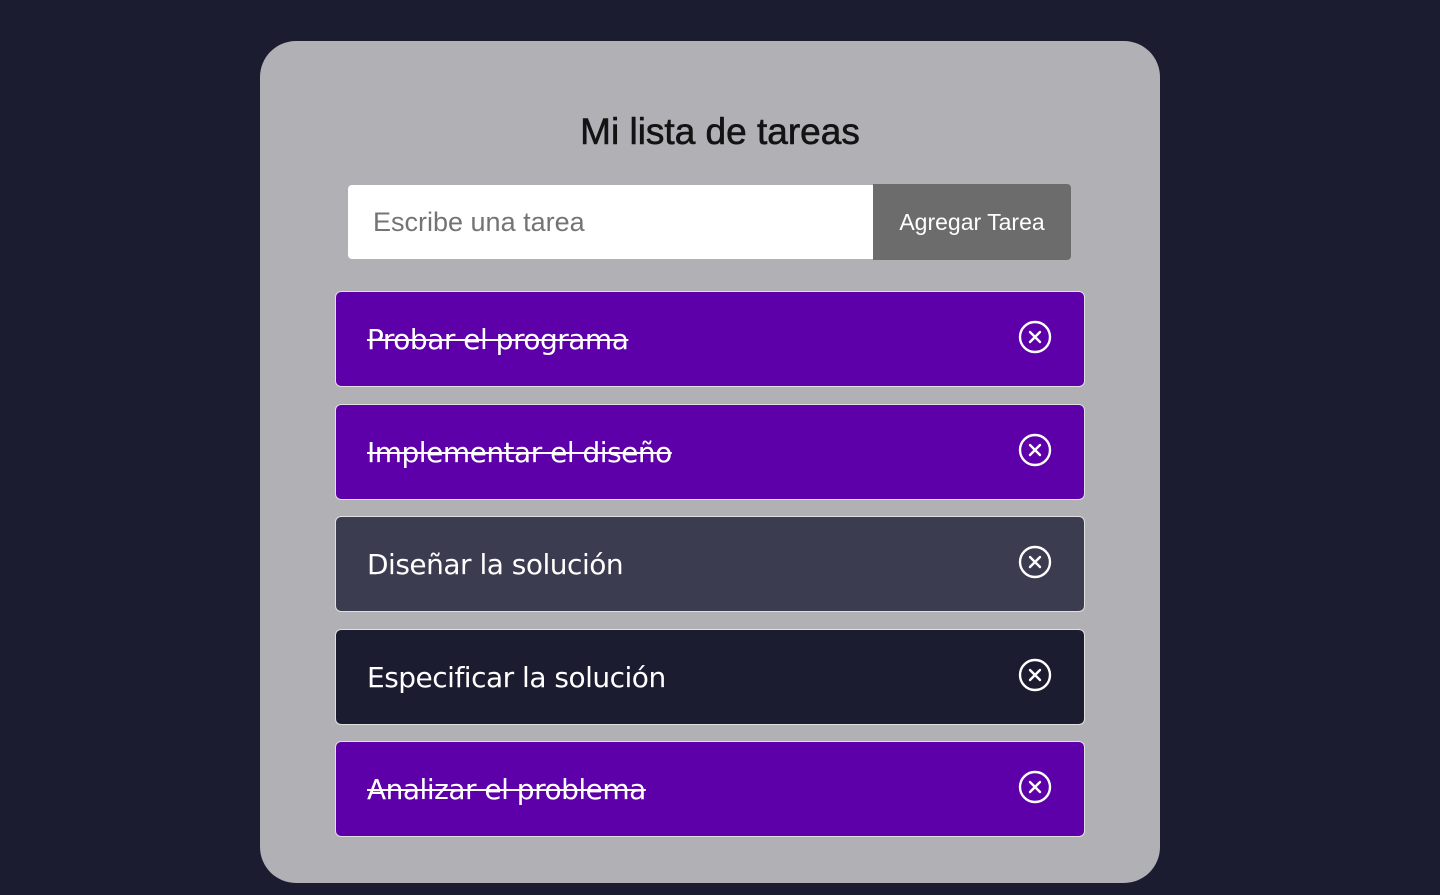  Describe the element at coordinates (516, 677) in the screenshot. I see `task-text: Especificar la solución` at that location.